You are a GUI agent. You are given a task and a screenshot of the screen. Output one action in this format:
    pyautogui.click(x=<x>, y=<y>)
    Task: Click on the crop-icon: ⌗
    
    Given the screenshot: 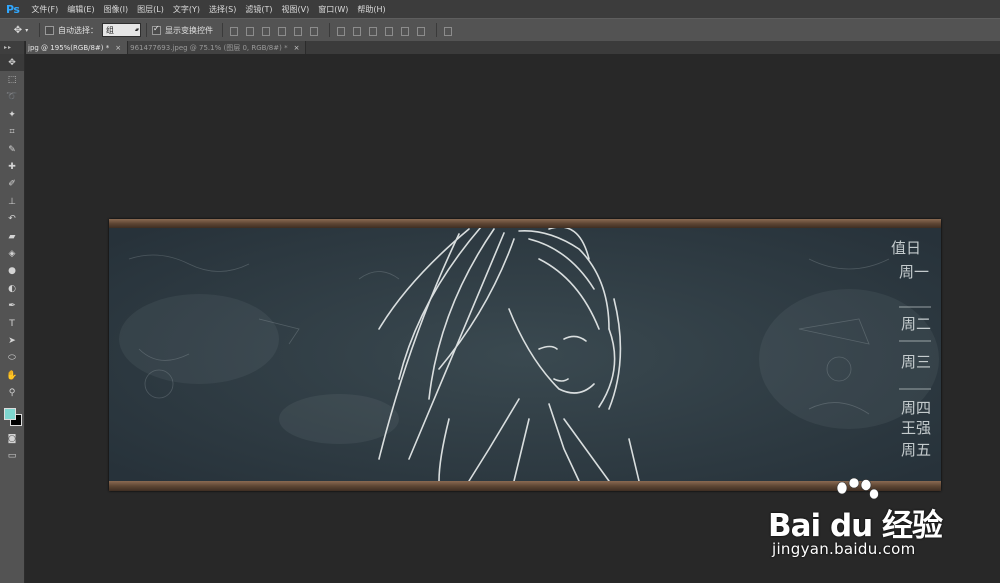 What is the action you would take?
    pyautogui.click(x=12, y=132)
    